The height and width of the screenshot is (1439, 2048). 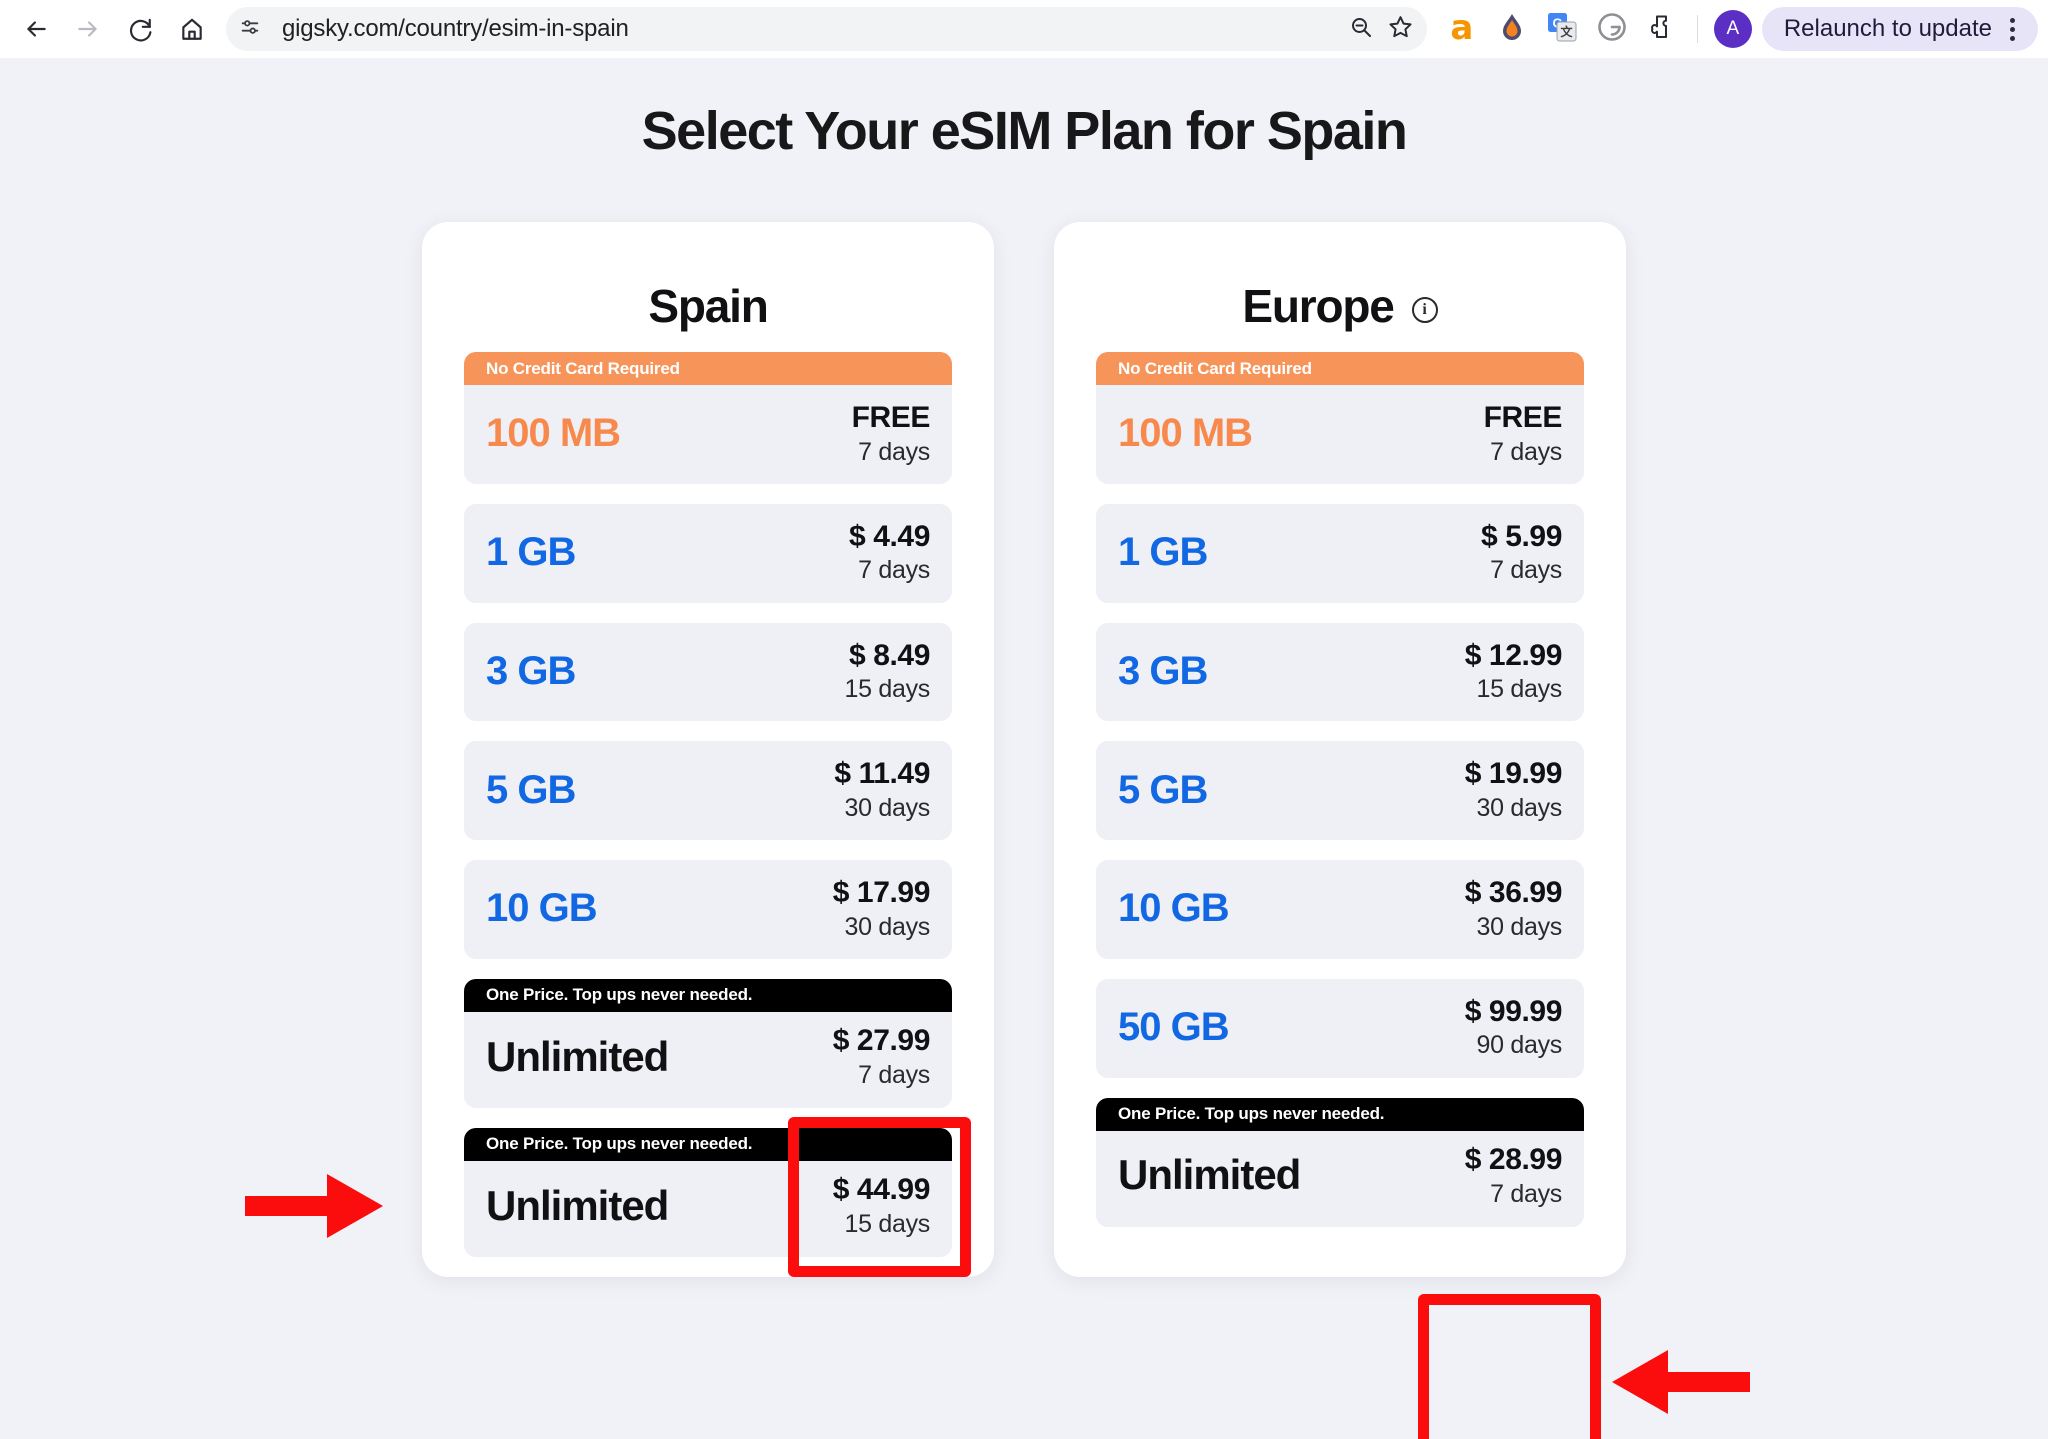 I want to click on card-header-spain: Spain, so click(x=708, y=306).